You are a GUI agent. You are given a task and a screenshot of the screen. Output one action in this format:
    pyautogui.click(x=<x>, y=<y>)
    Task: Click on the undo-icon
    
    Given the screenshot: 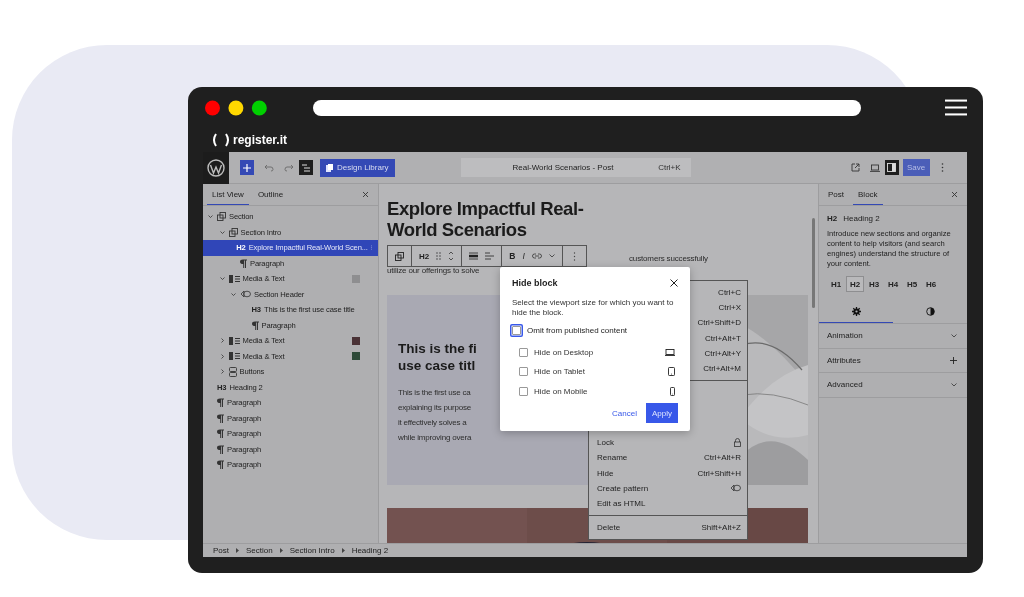 What is the action you would take?
    pyautogui.click(x=269, y=167)
    